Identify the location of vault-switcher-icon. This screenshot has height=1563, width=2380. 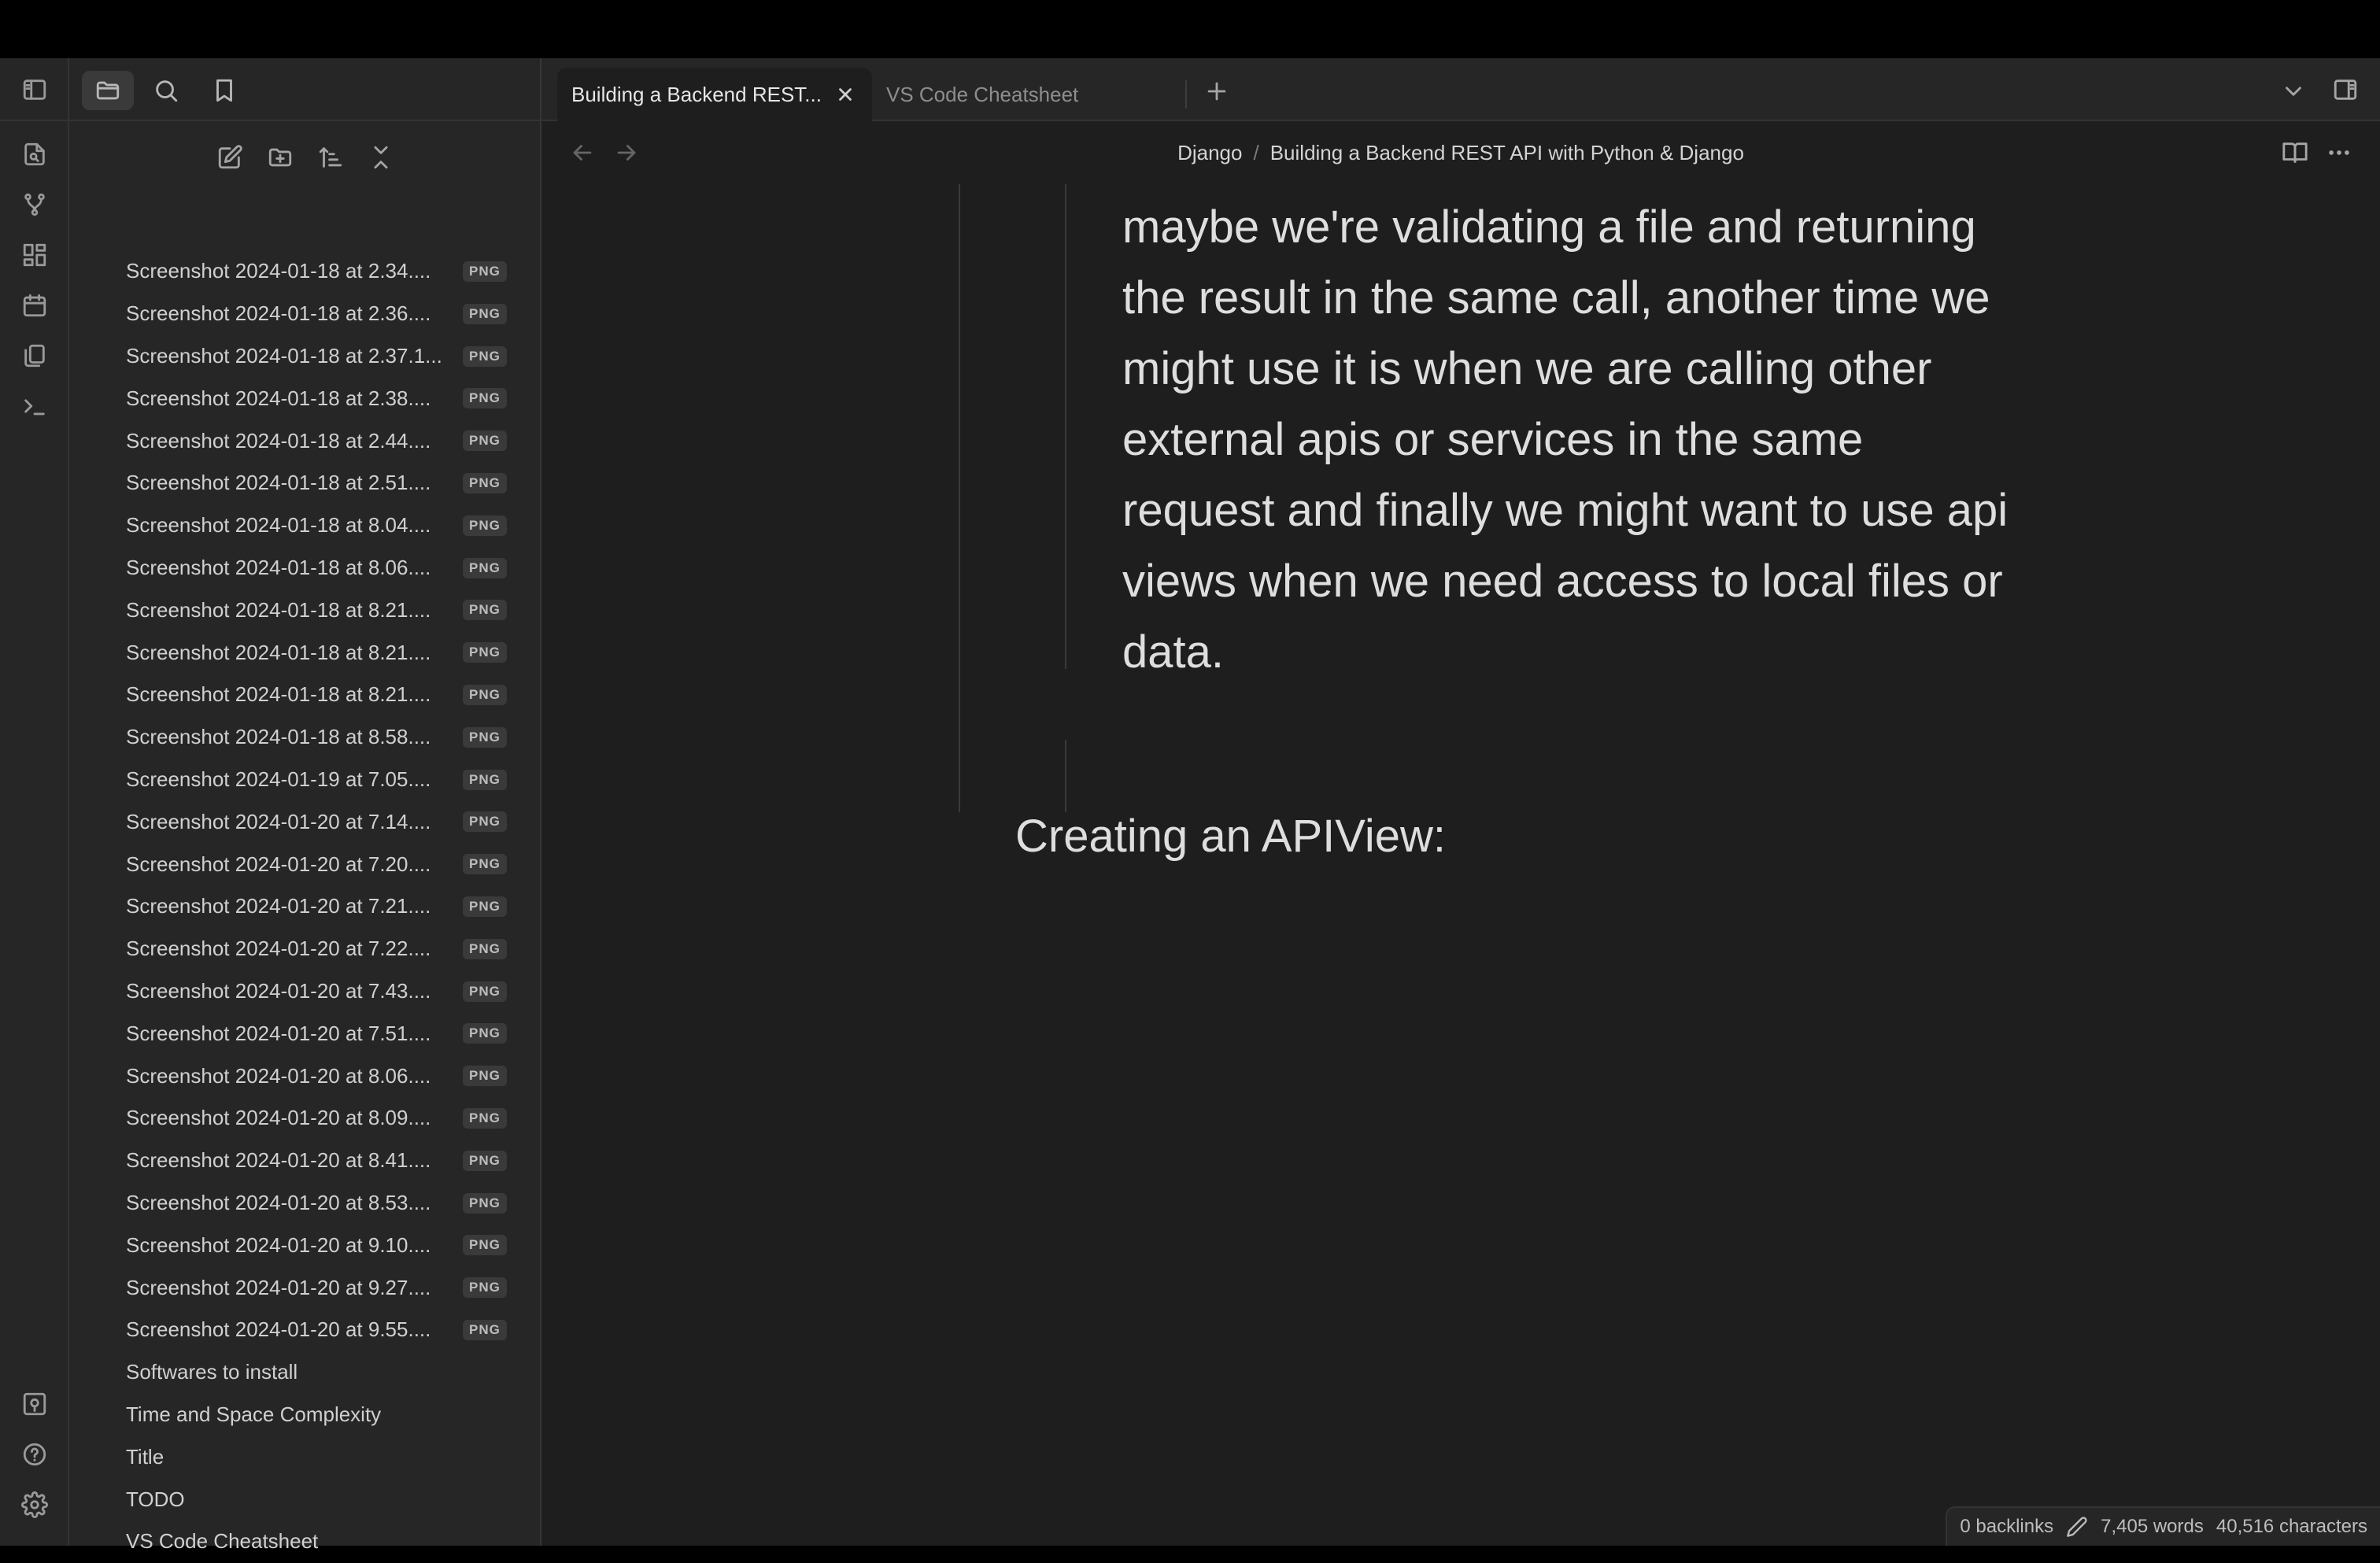
(34, 1404).